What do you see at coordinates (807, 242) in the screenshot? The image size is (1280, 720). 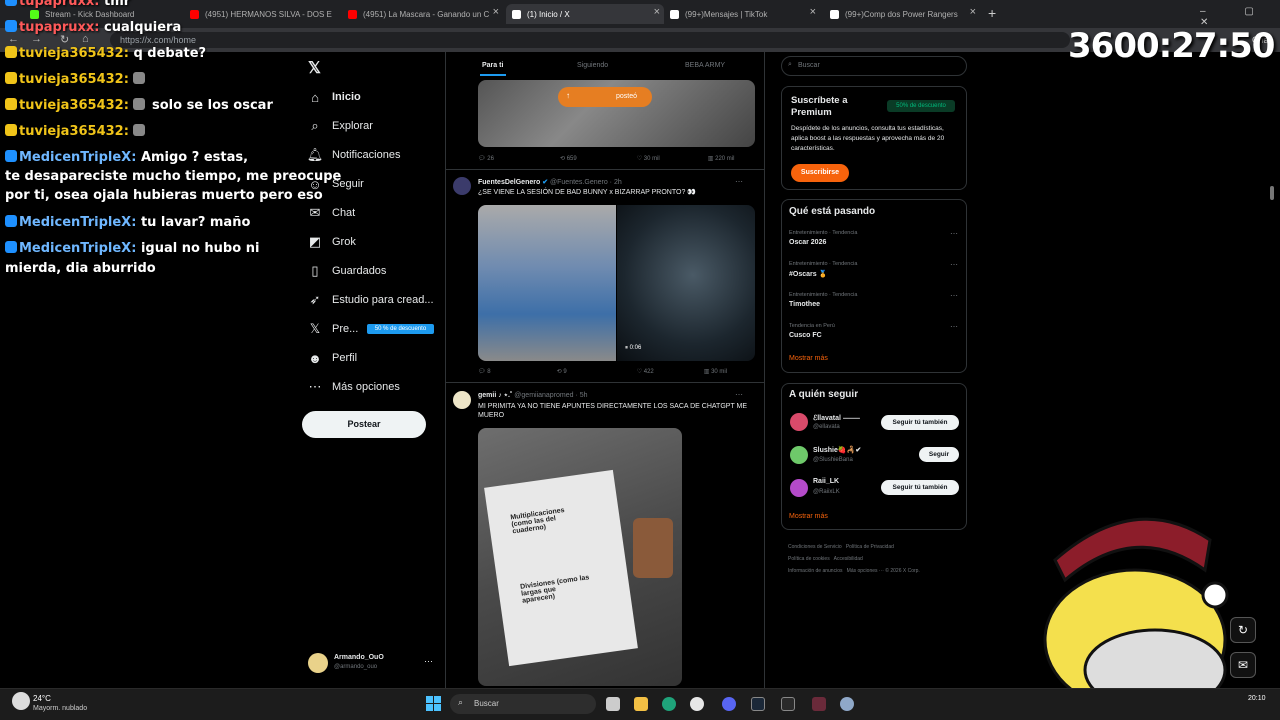 I see `trend-item: Oscar 2026` at bounding box center [807, 242].